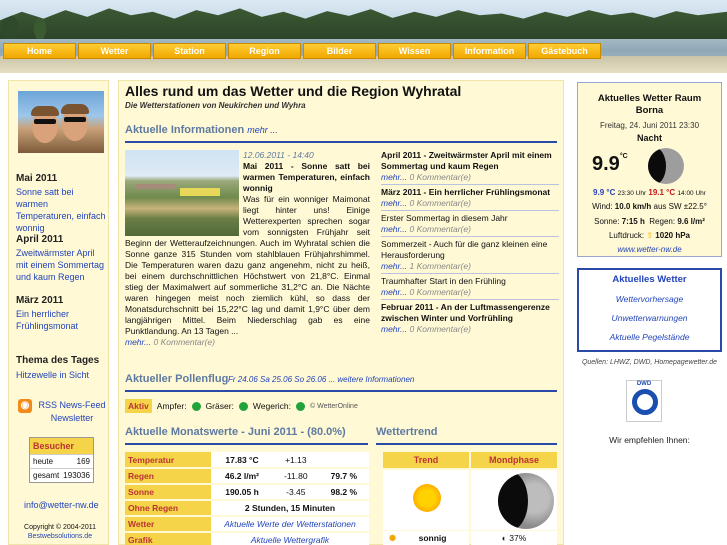 Image resolution: width=727 pixels, height=545 pixels. What do you see at coordinates (114, 51) in the screenshot?
I see `nav-wetter: Wetter` at bounding box center [114, 51].